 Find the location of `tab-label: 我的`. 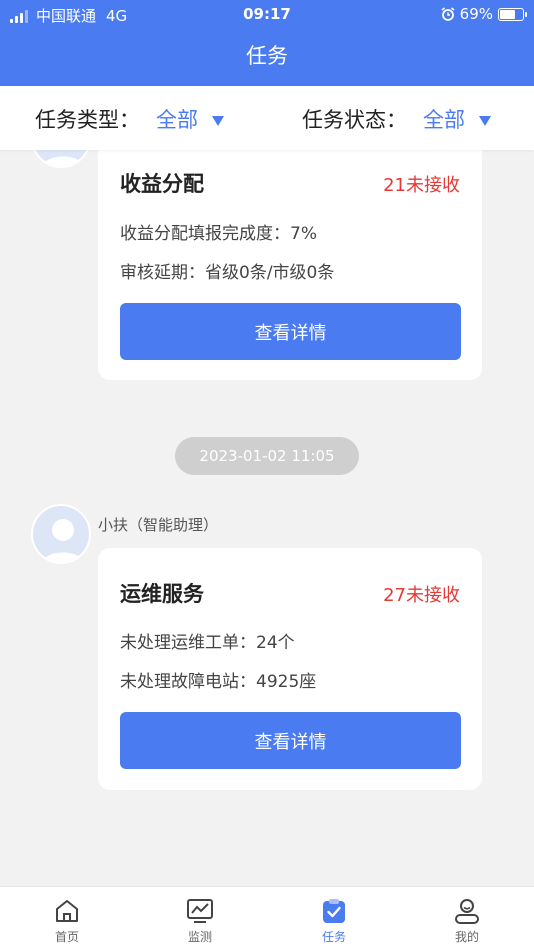

tab-label: 我的 is located at coordinates (466, 937).